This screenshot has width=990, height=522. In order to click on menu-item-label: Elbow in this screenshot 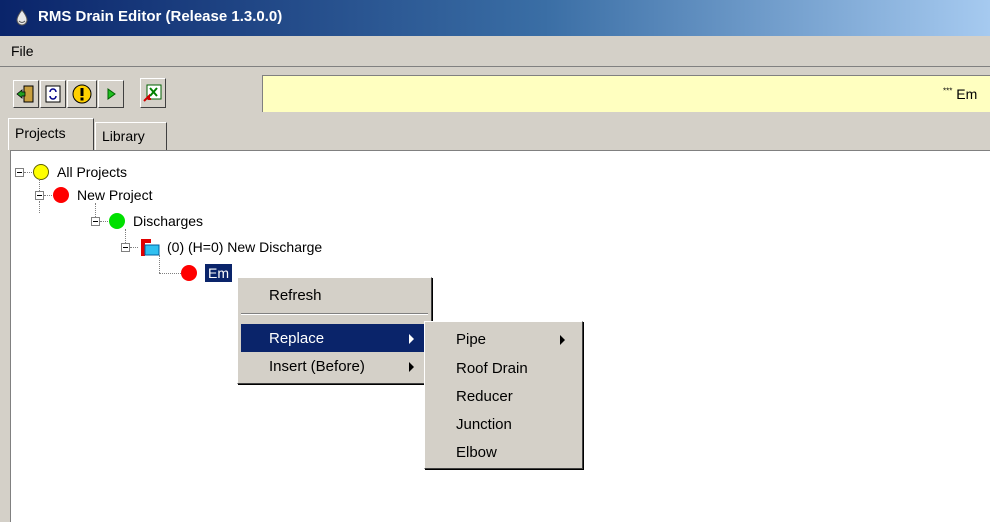, I will do `click(476, 452)`.